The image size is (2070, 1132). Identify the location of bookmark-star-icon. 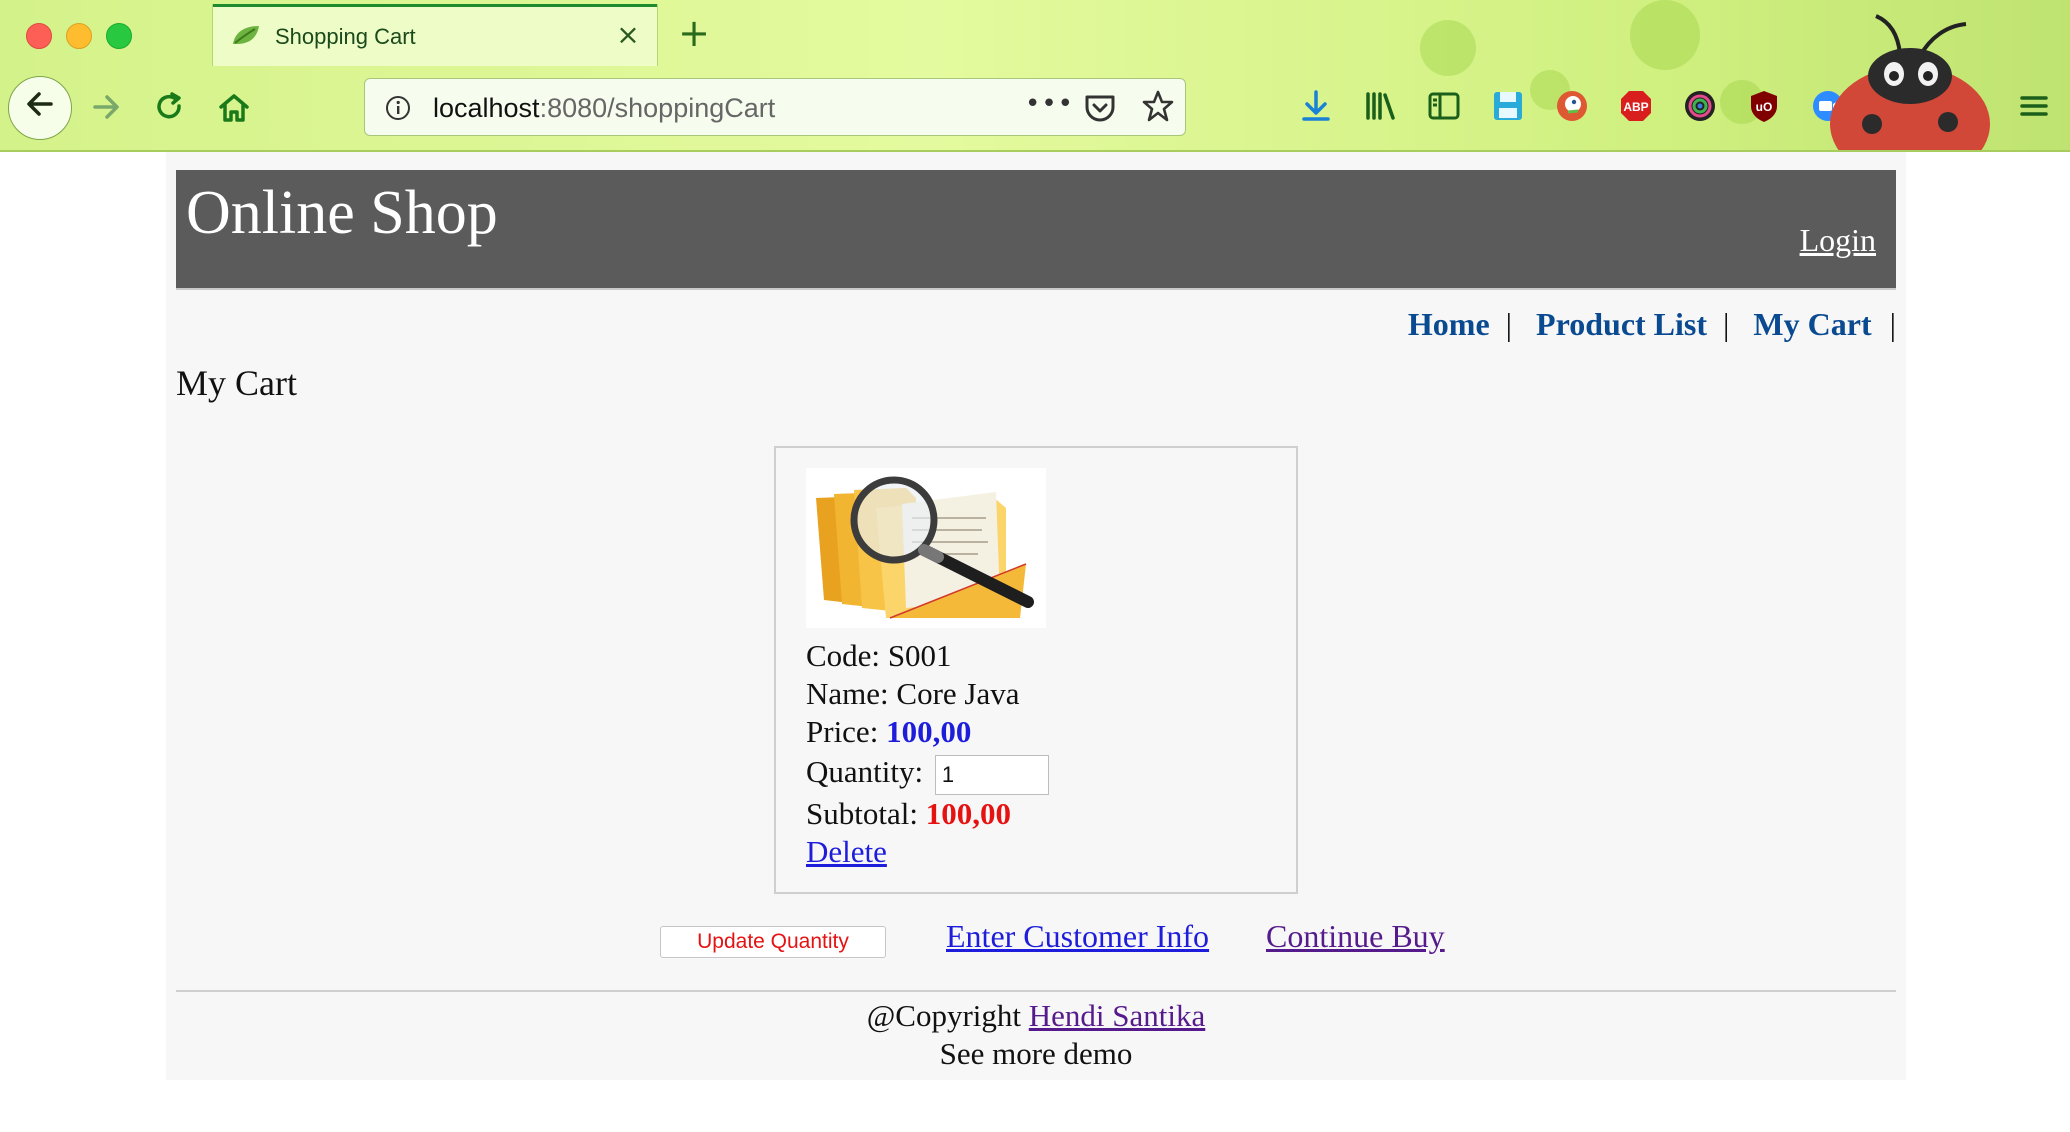
(1158, 106).